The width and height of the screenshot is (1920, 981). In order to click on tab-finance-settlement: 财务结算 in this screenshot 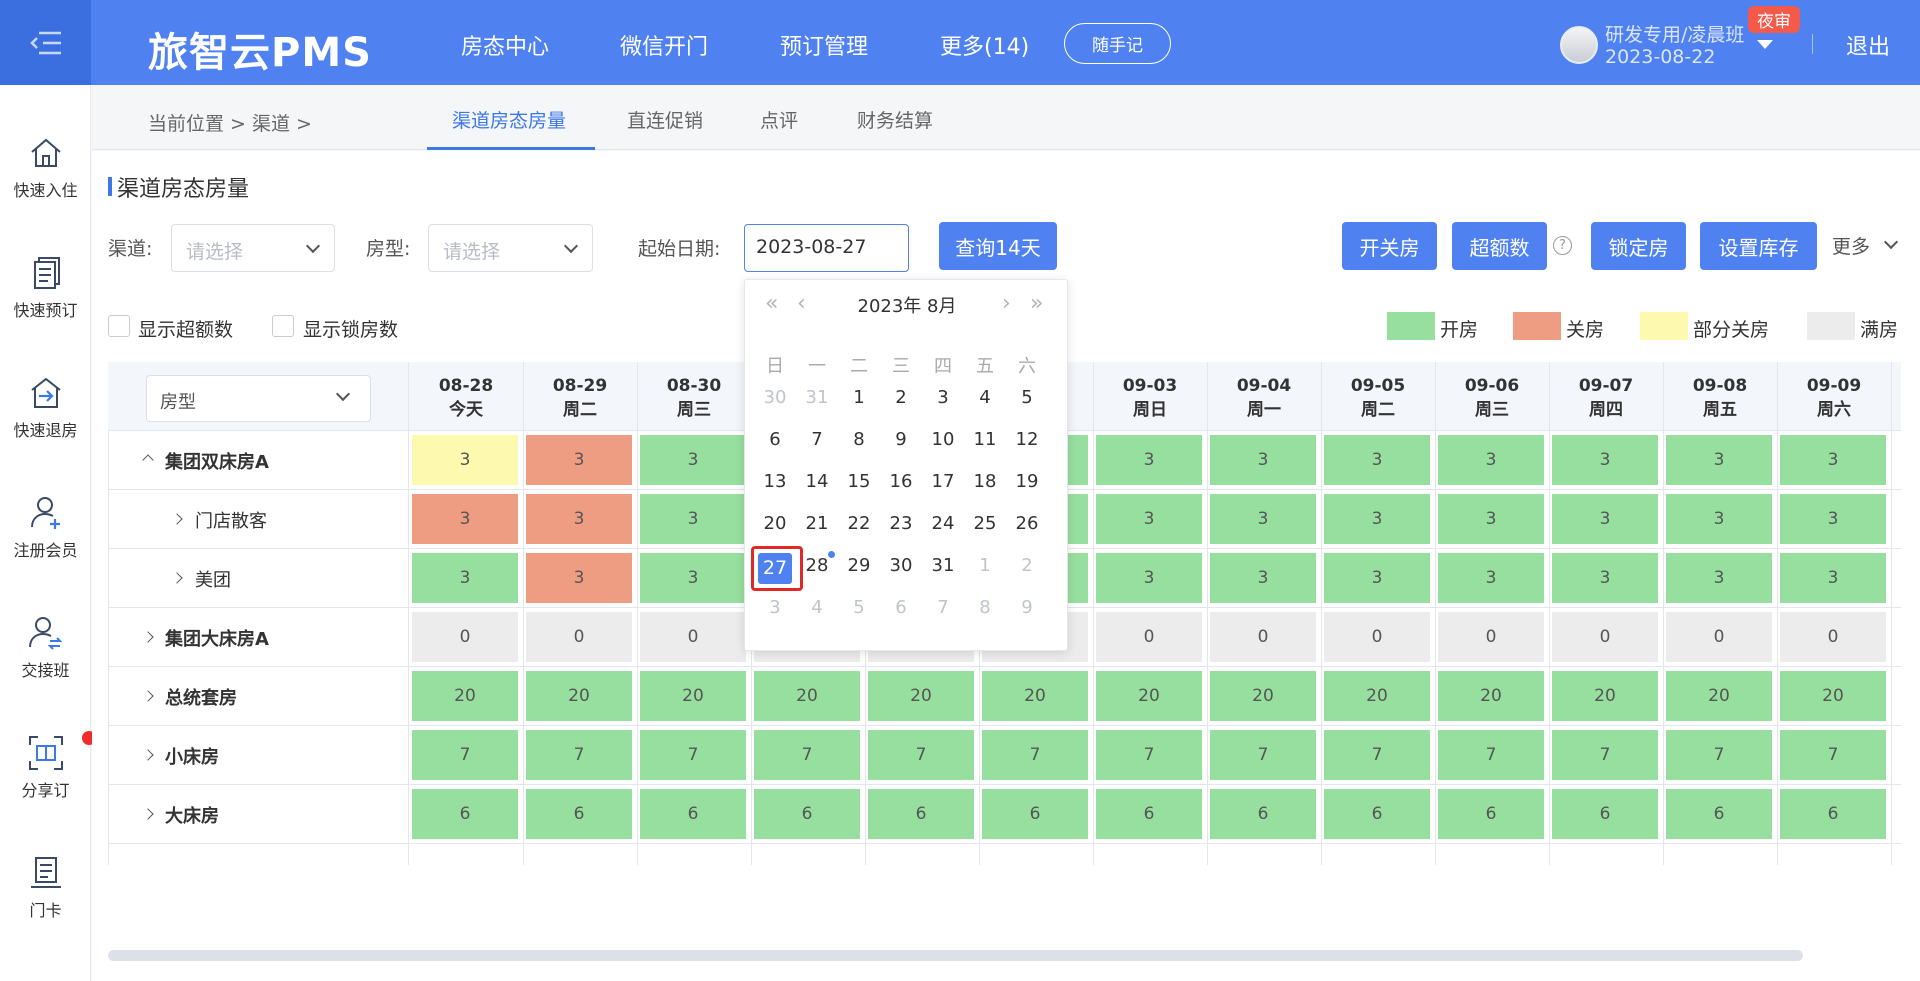, I will do `click(895, 119)`.